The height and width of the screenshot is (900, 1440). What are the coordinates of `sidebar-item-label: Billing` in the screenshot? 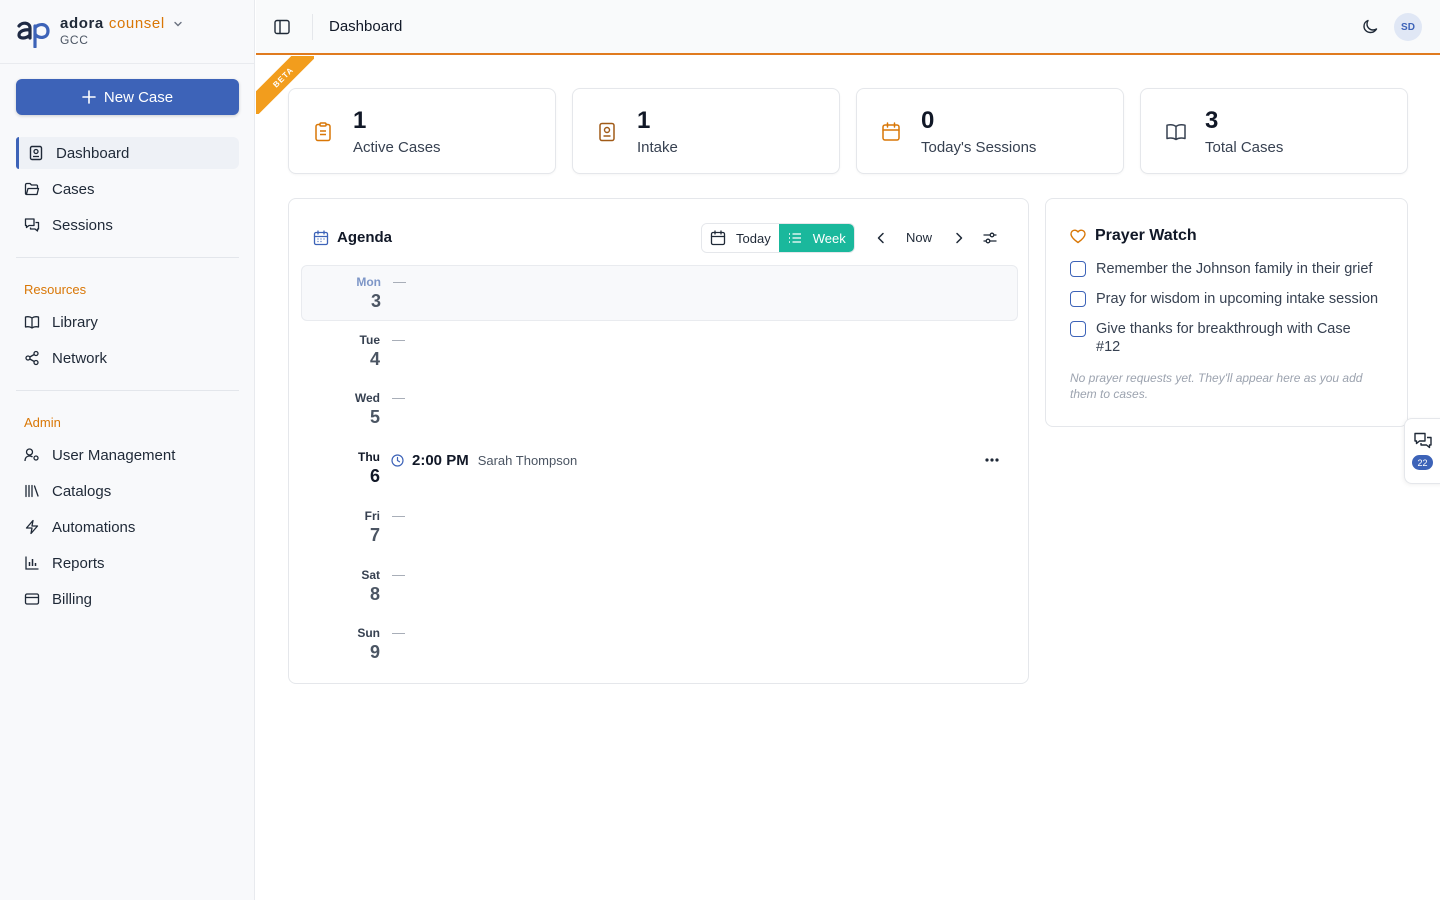 It's located at (72, 599).